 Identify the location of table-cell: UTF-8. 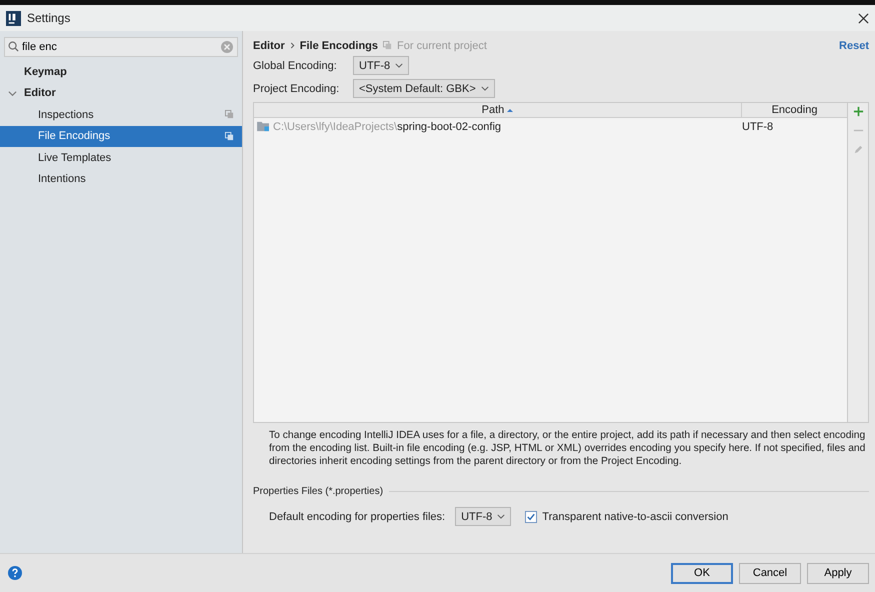
(758, 126).